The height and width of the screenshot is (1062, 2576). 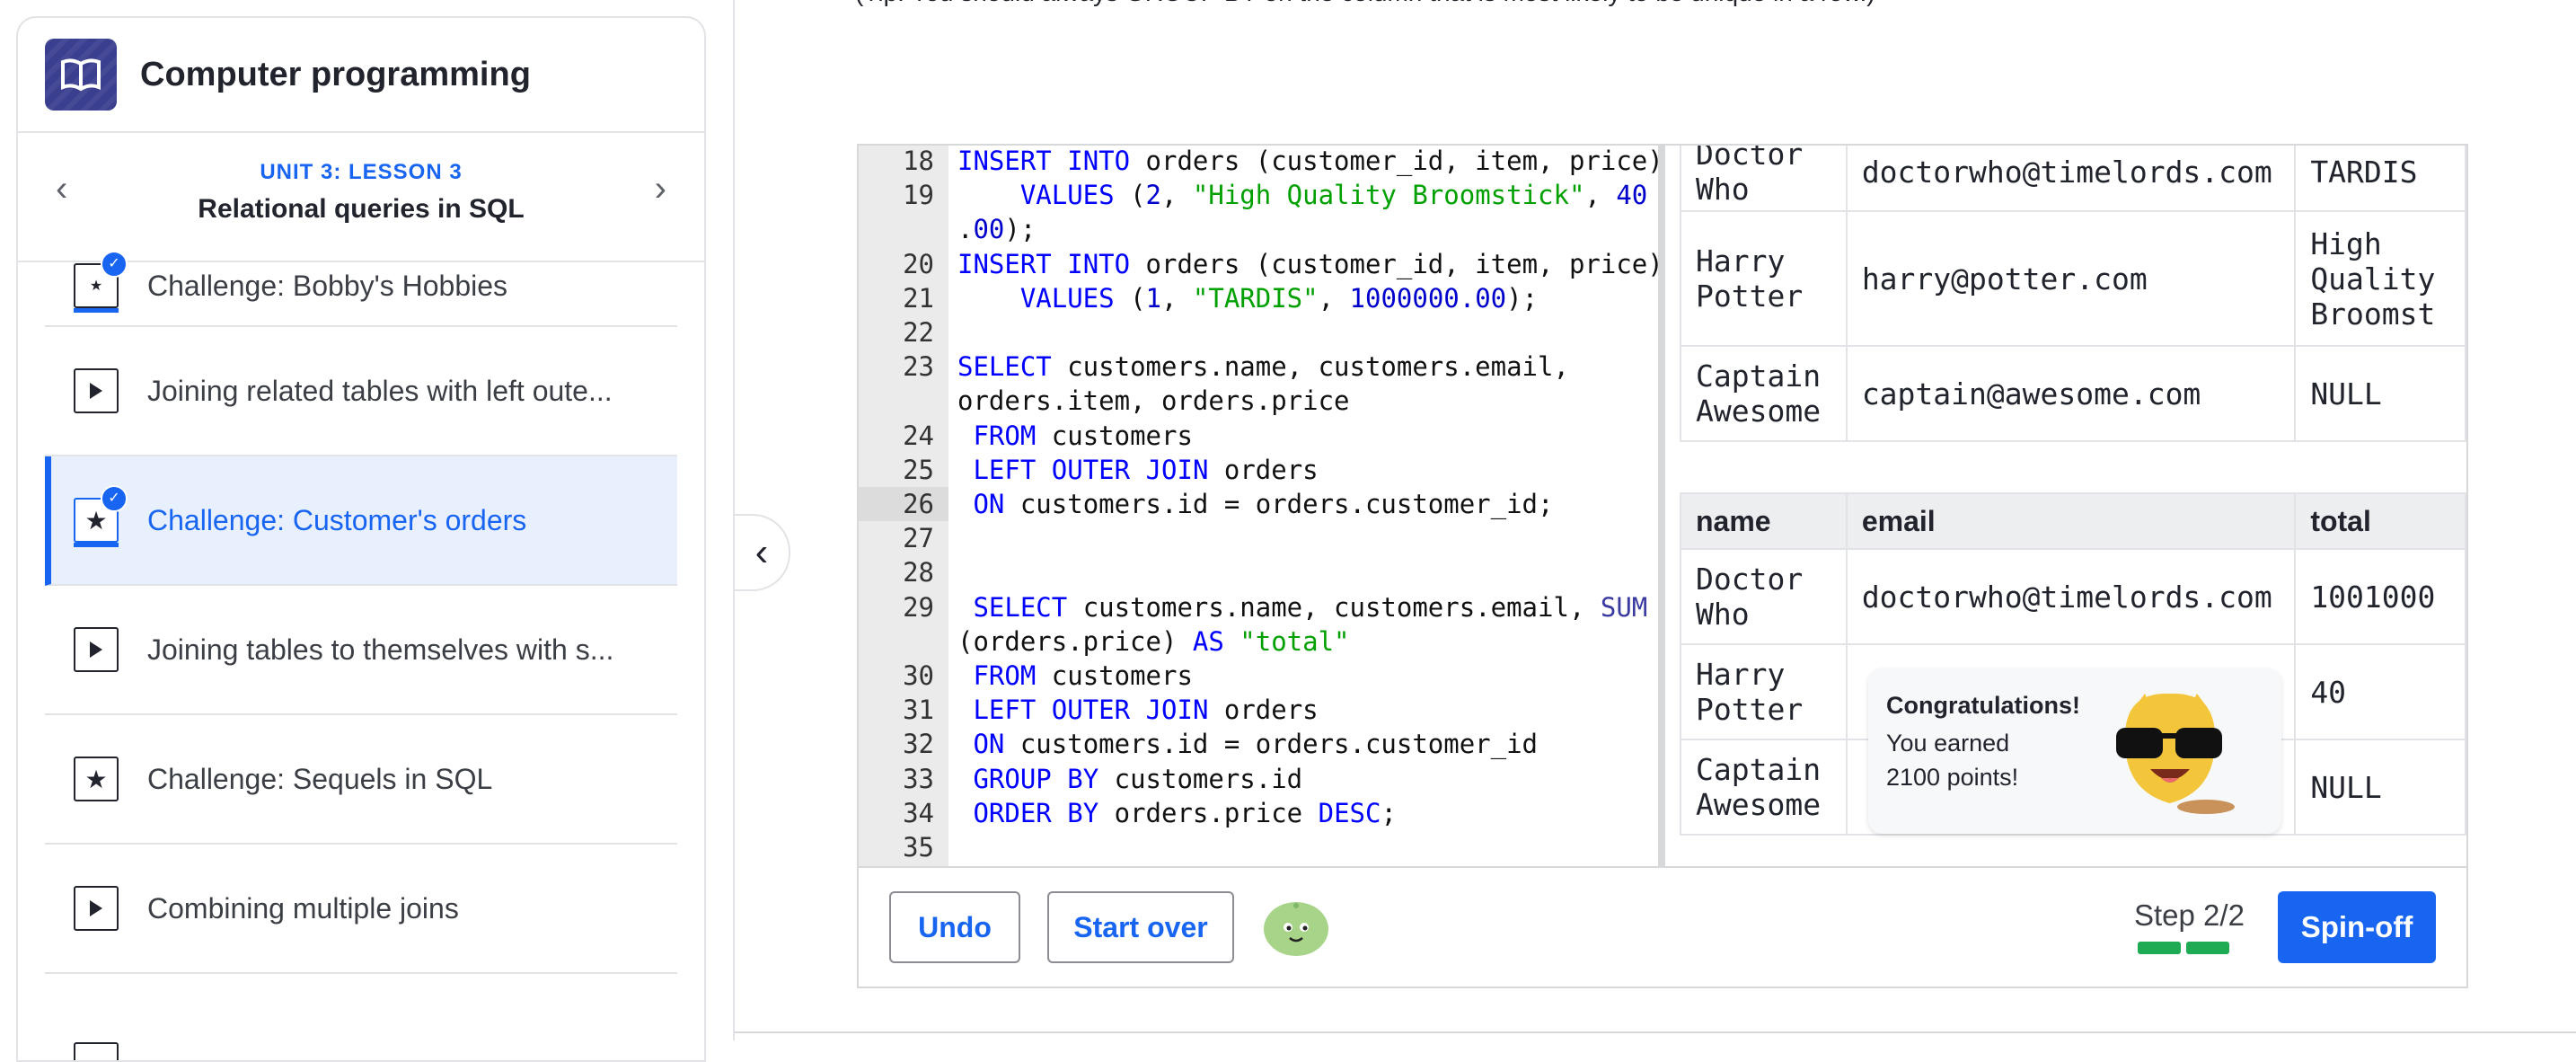 I want to click on line-number: 31, so click(x=918, y=710).